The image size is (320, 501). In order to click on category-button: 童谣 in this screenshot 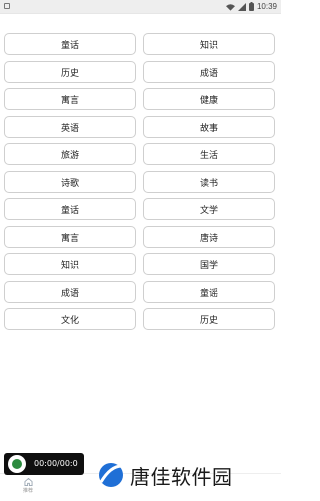, I will do `click(209, 292)`.